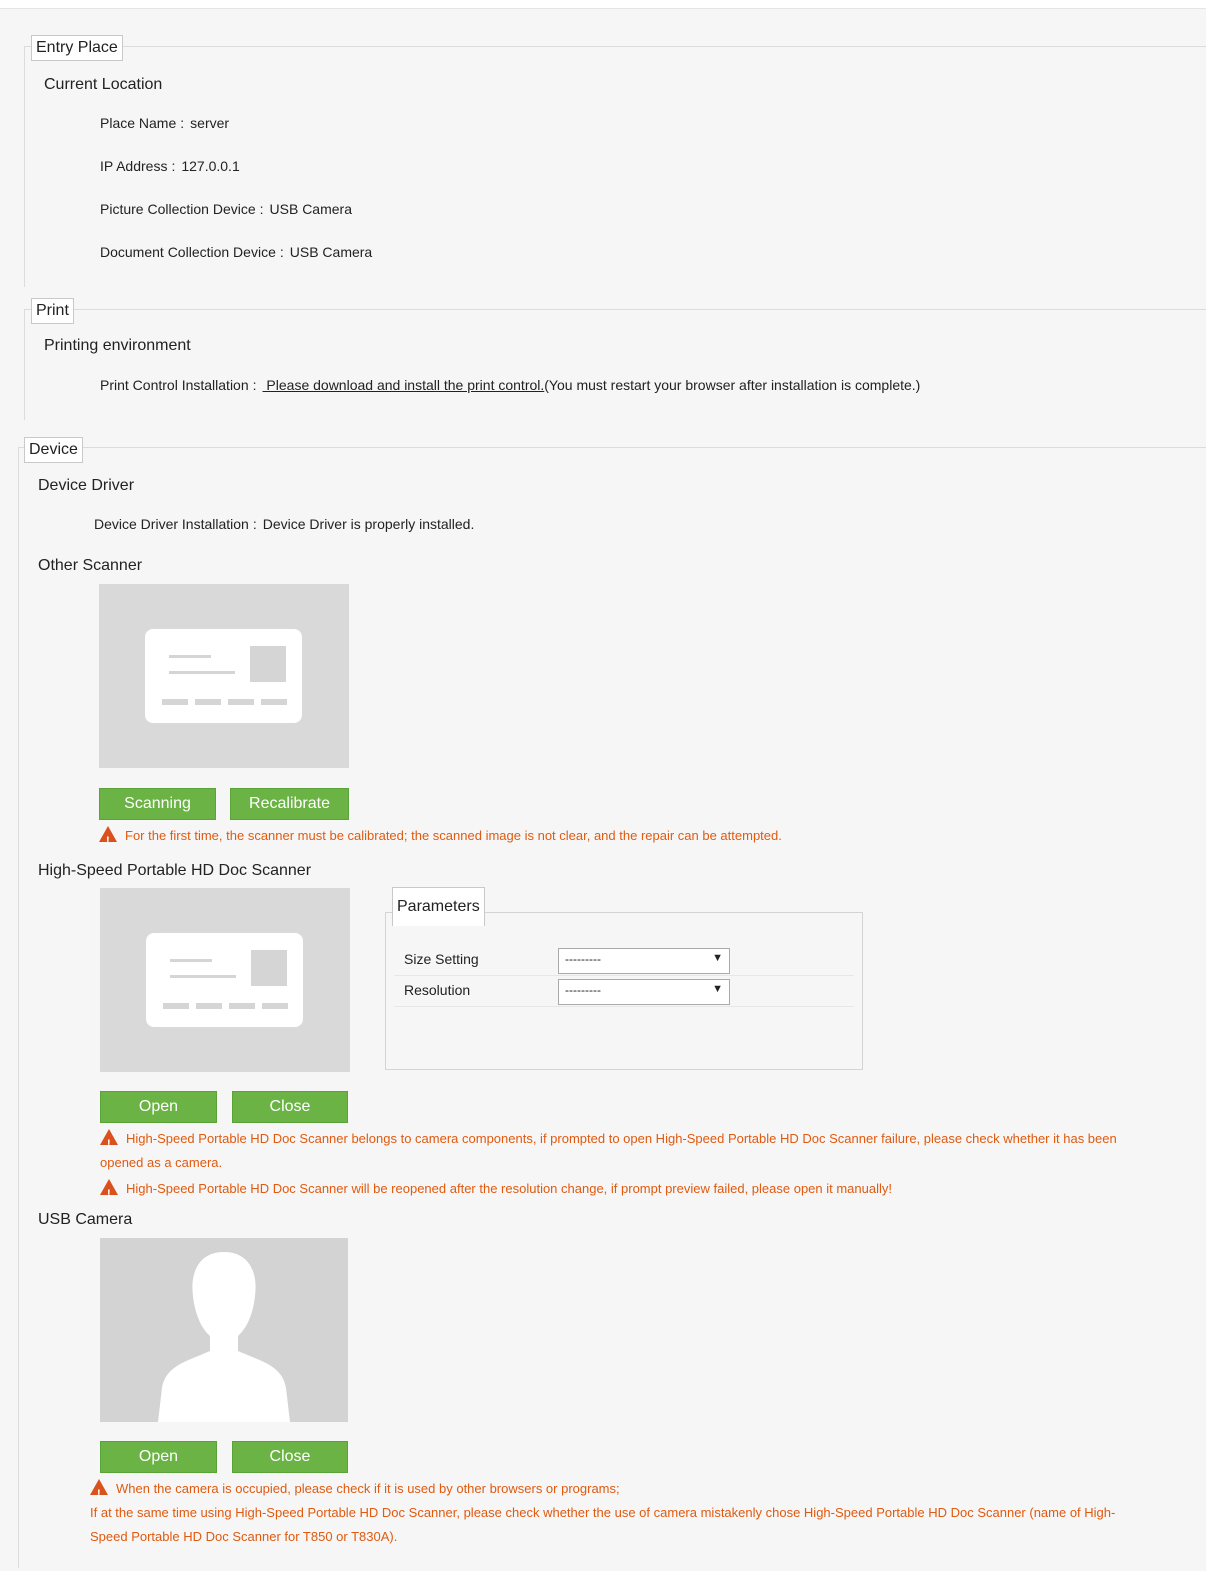  I want to click on device-driver-row: Device Driver Installation, so click(284, 524).